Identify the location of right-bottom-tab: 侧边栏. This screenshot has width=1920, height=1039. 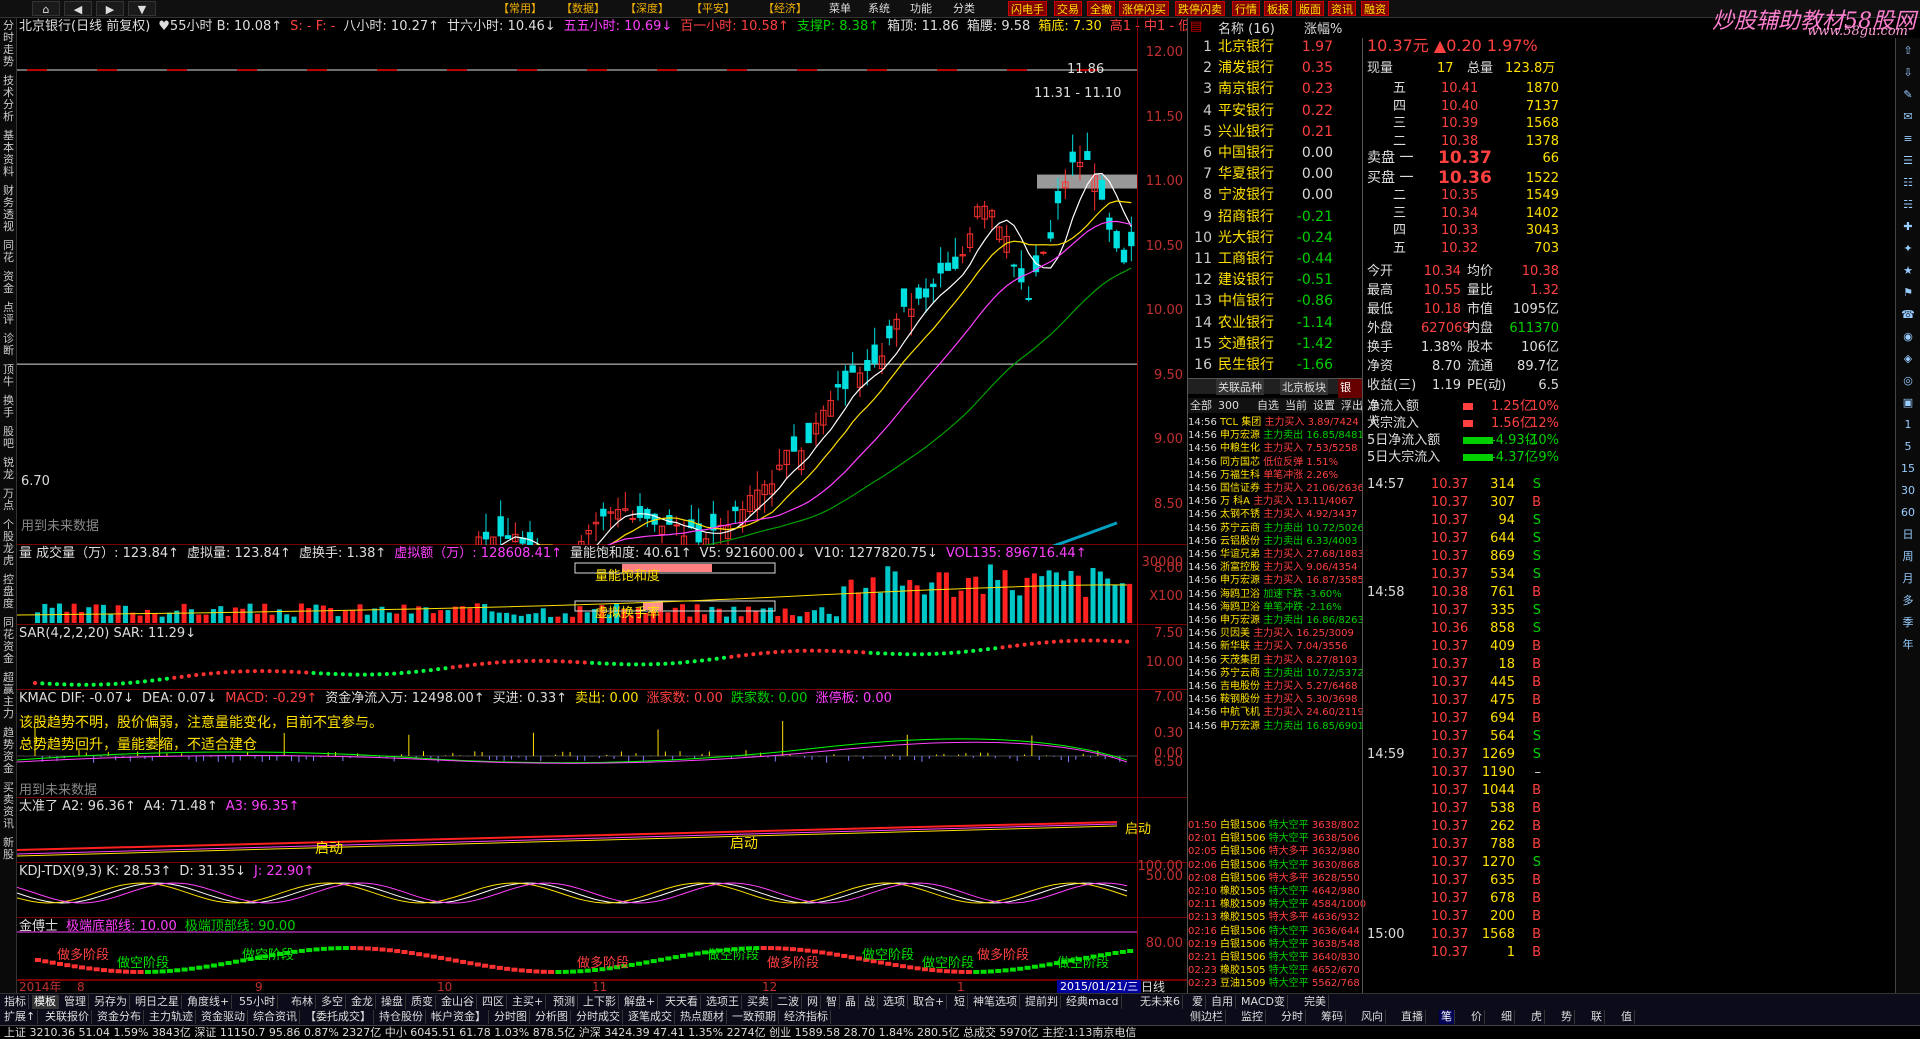
(1207, 1017).